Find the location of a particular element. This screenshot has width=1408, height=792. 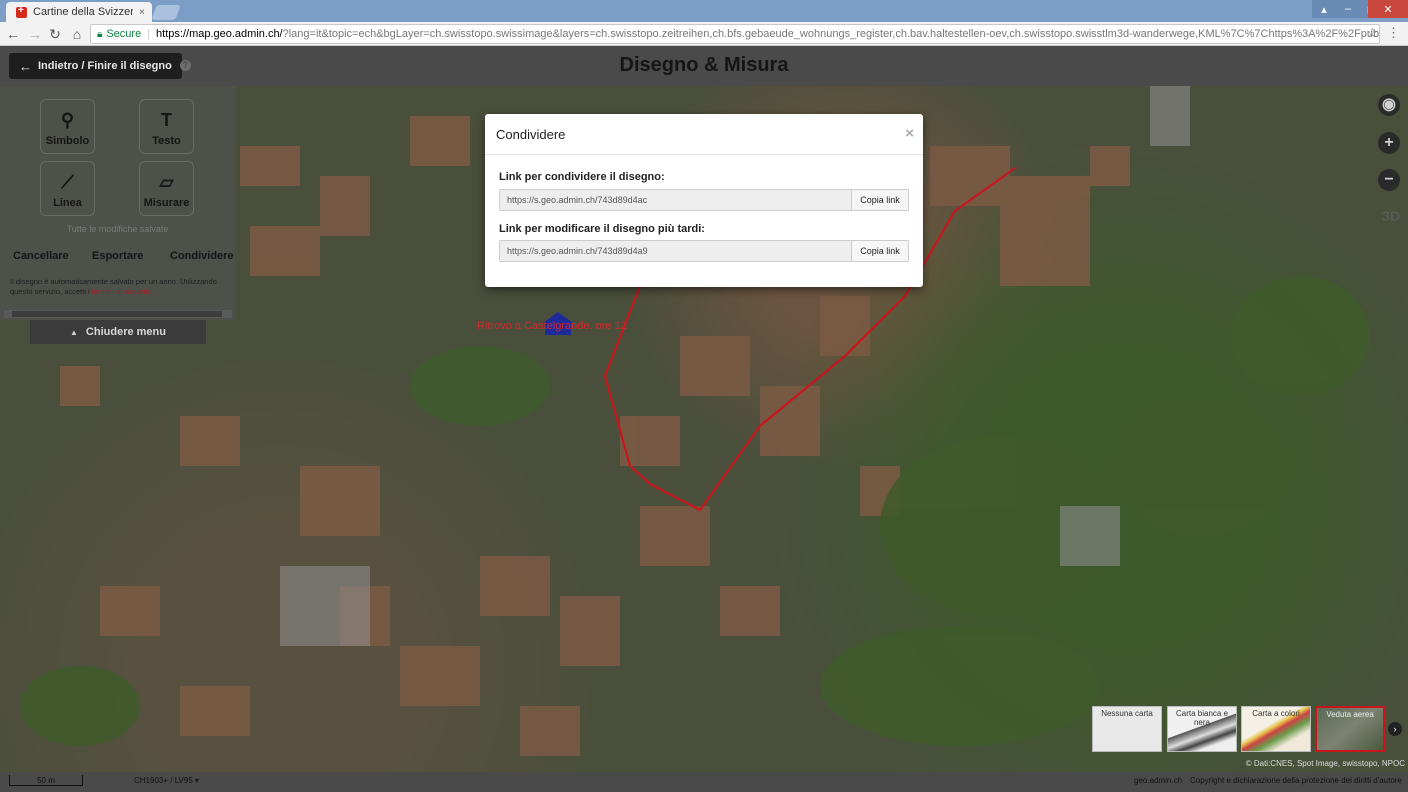

bg-greyscale-label: Carta bianca e nera is located at coordinates (1202, 718).